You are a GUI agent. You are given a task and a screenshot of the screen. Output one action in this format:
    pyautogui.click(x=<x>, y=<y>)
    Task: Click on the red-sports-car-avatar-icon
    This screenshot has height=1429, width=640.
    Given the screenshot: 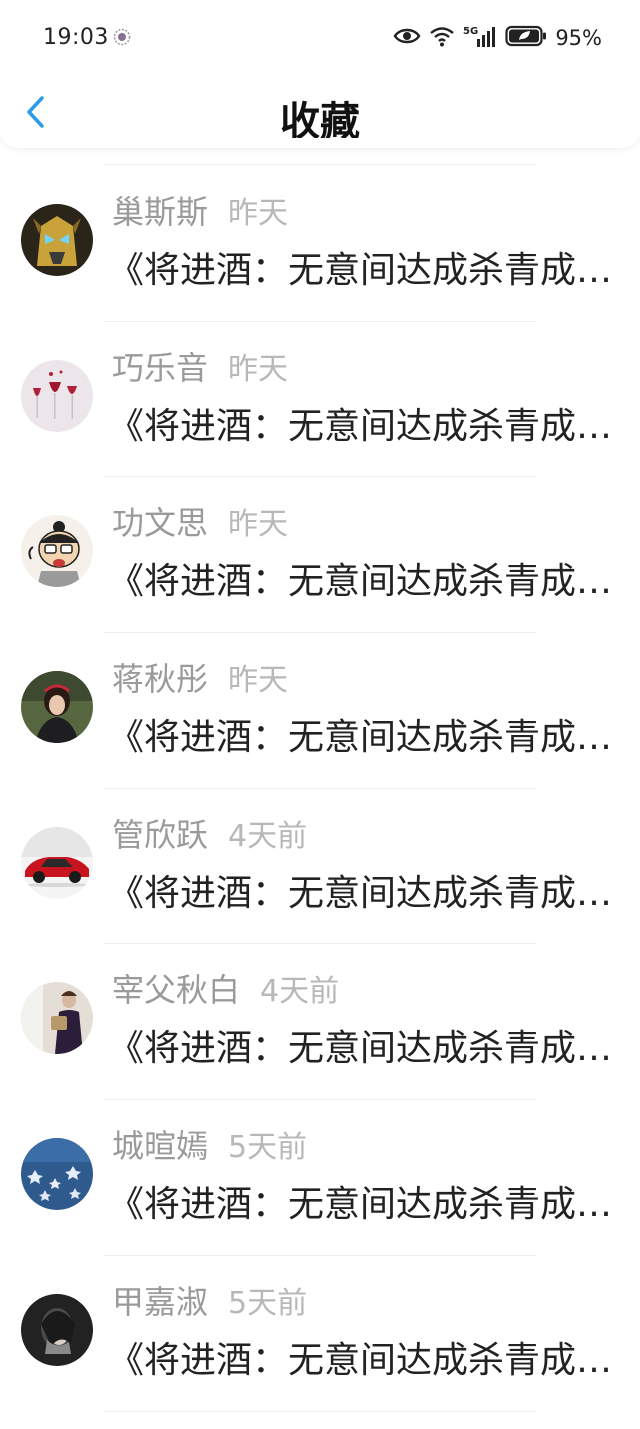 What is the action you would take?
    pyautogui.click(x=57, y=862)
    